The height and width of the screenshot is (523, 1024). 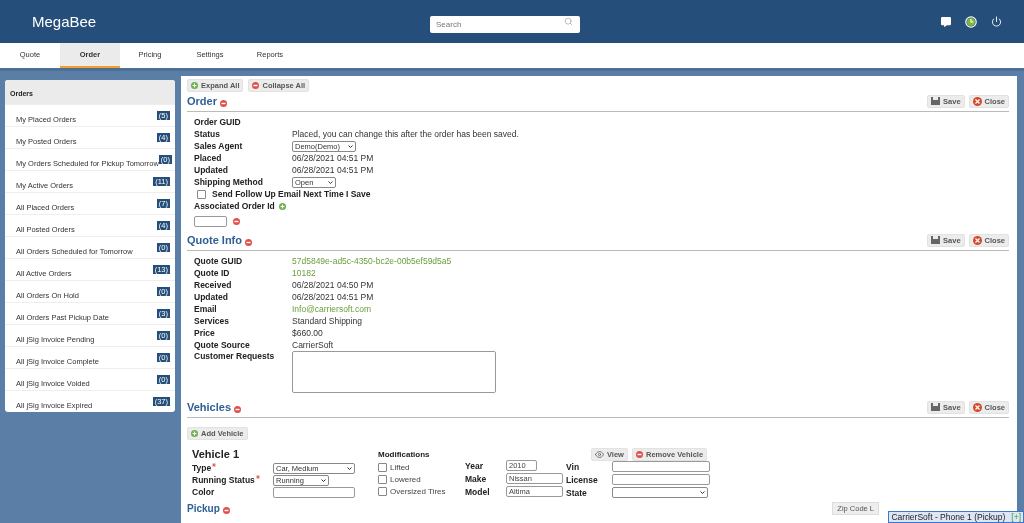 I want to click on field-label: Make, so click(x=476, y=478).